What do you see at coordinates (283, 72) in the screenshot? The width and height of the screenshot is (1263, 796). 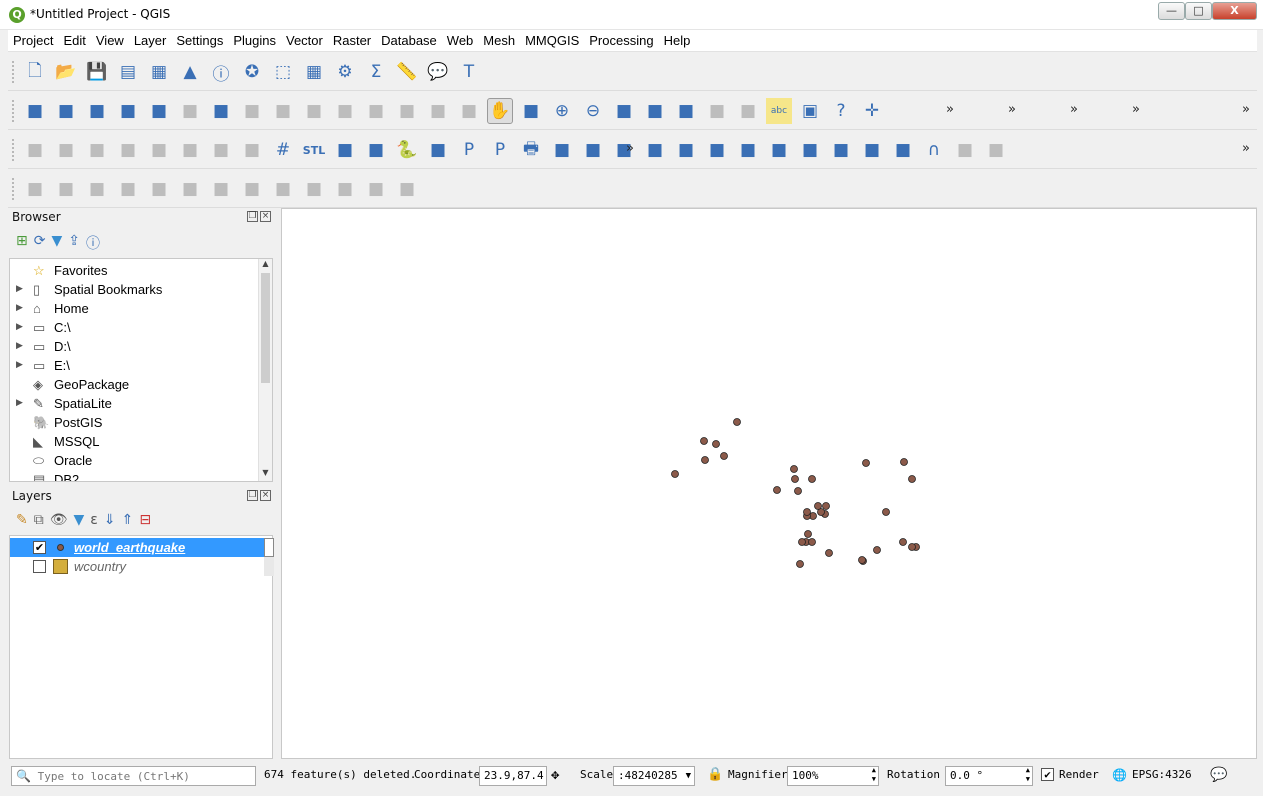 I see `select-features-icon: ⬚` at bounding box center [283, 72].